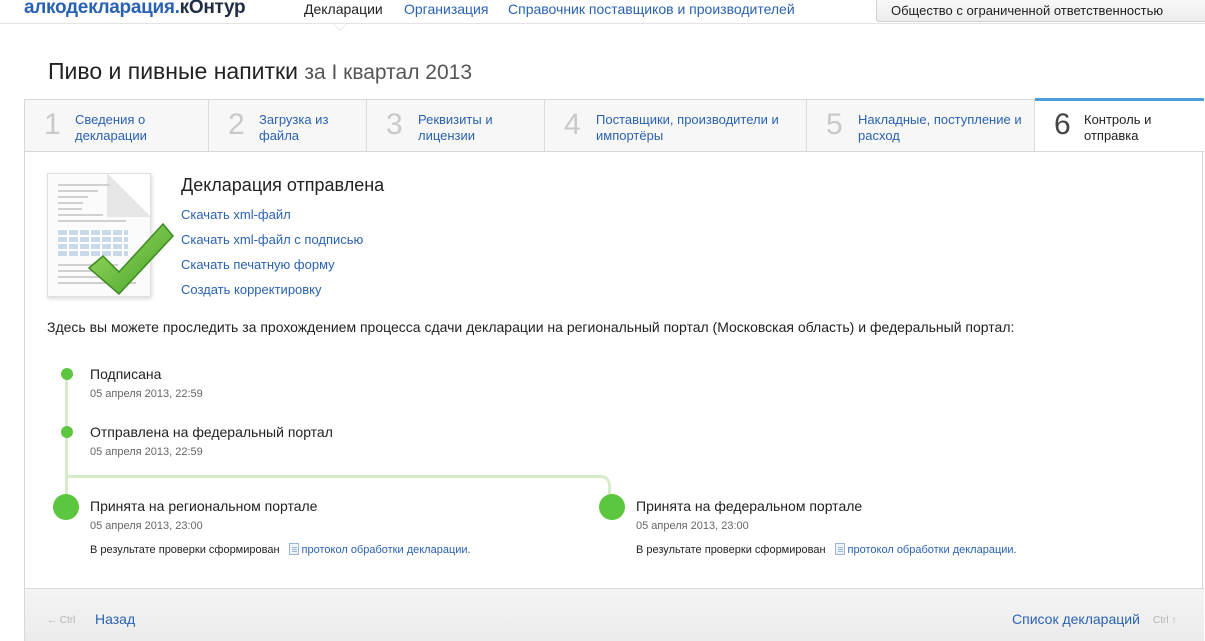  I want to click on logo-text: алкодекларация., so click(102, 9).